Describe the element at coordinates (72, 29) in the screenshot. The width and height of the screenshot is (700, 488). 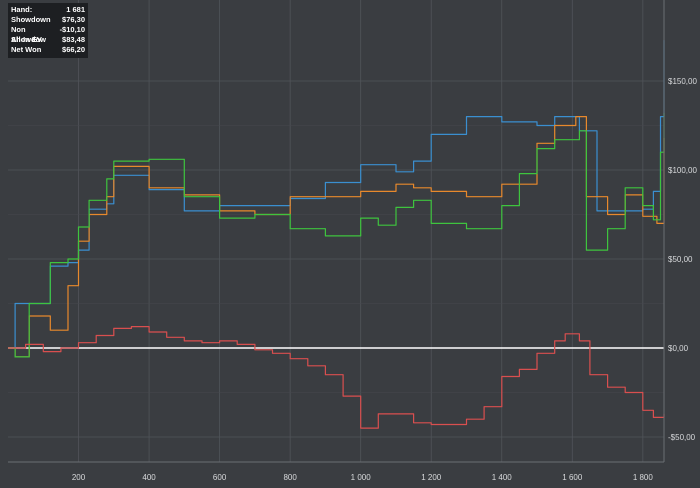
I see `stats-value: -$10,10` at that location.